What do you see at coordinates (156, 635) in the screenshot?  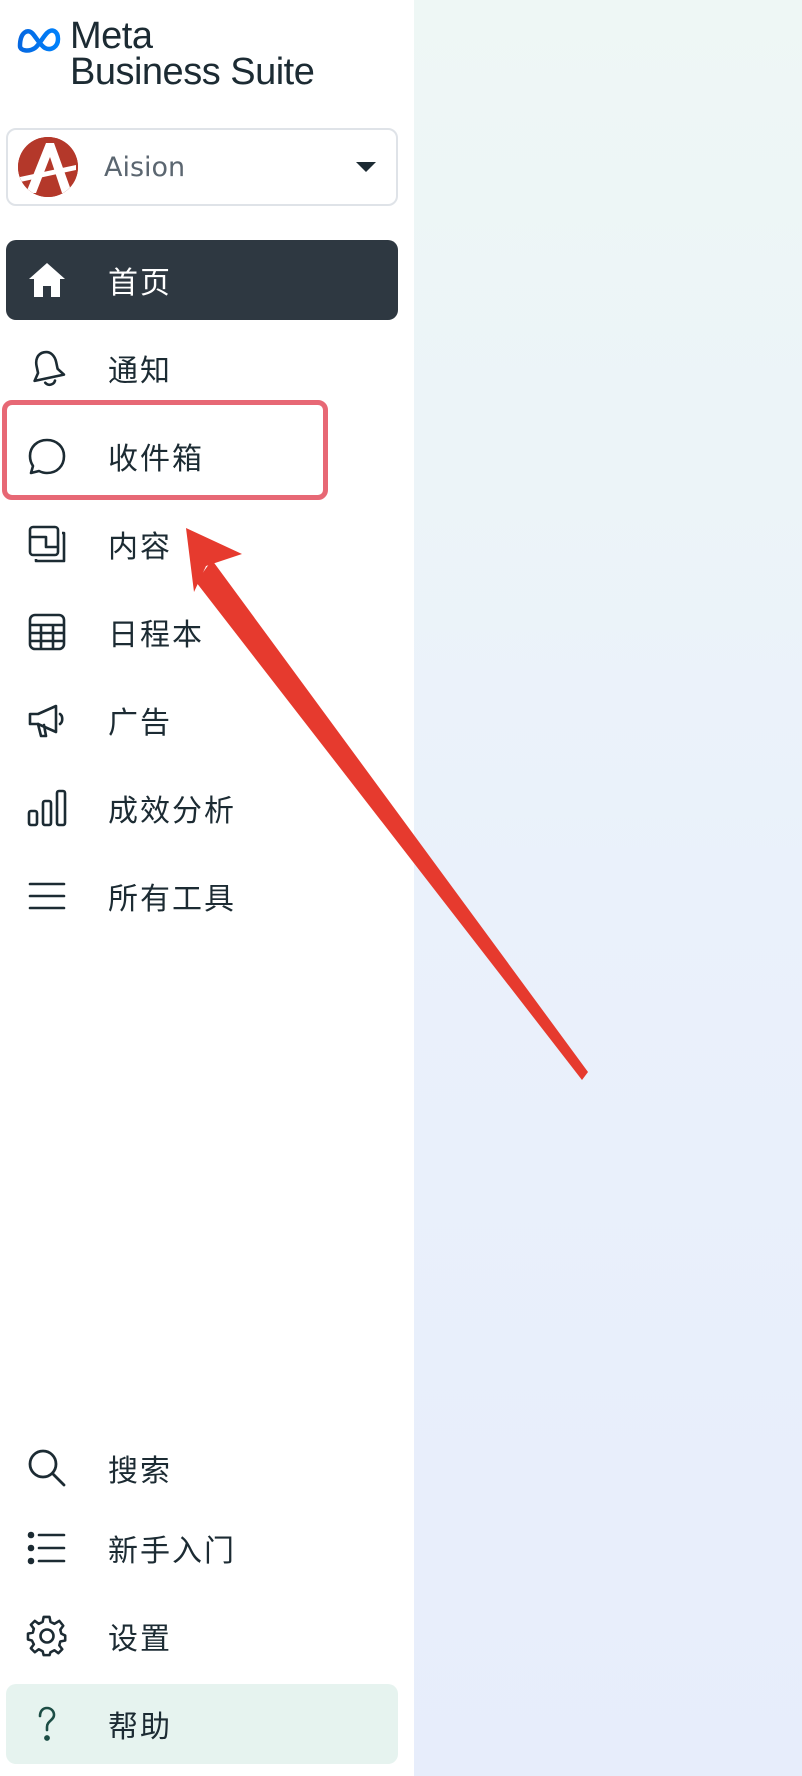 I see `nav-label-planner: 日程本` at bounding box center [156, 635].